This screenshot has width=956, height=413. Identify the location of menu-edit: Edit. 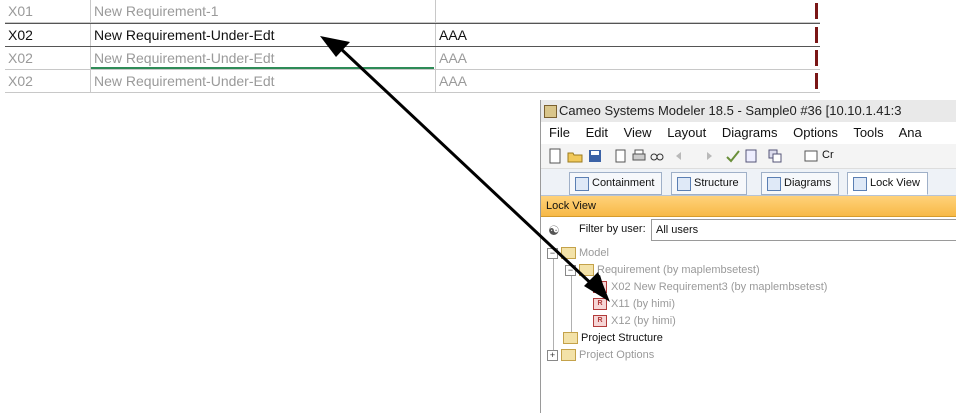
(597, 132).